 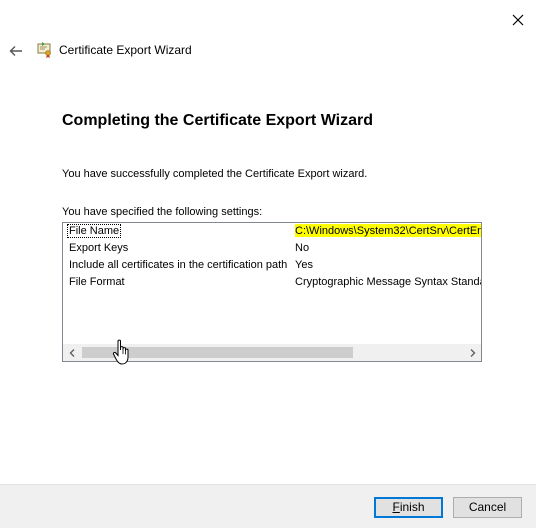 What do you see at coordinates (302, 248) in the screenshot?
I see `setting-value: No` at bounding box center [302, 248].